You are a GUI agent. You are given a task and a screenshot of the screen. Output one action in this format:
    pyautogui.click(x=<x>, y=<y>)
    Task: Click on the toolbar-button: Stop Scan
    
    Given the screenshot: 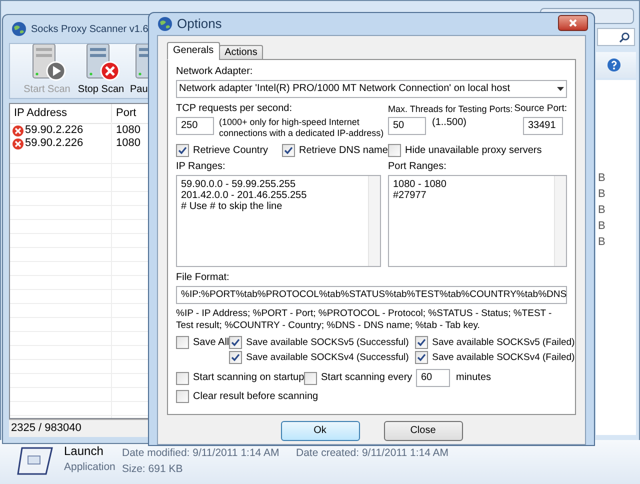 What is the action you would take?
    pyautogui.click(x=101, y=71)
    